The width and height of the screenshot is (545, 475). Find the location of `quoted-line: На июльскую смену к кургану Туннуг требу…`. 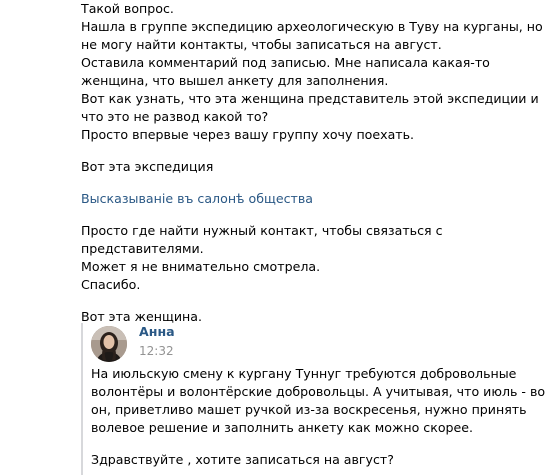

quoted-line: На июльскую смену к кургану Туннуг требу… is located at coordinates (304, 373).